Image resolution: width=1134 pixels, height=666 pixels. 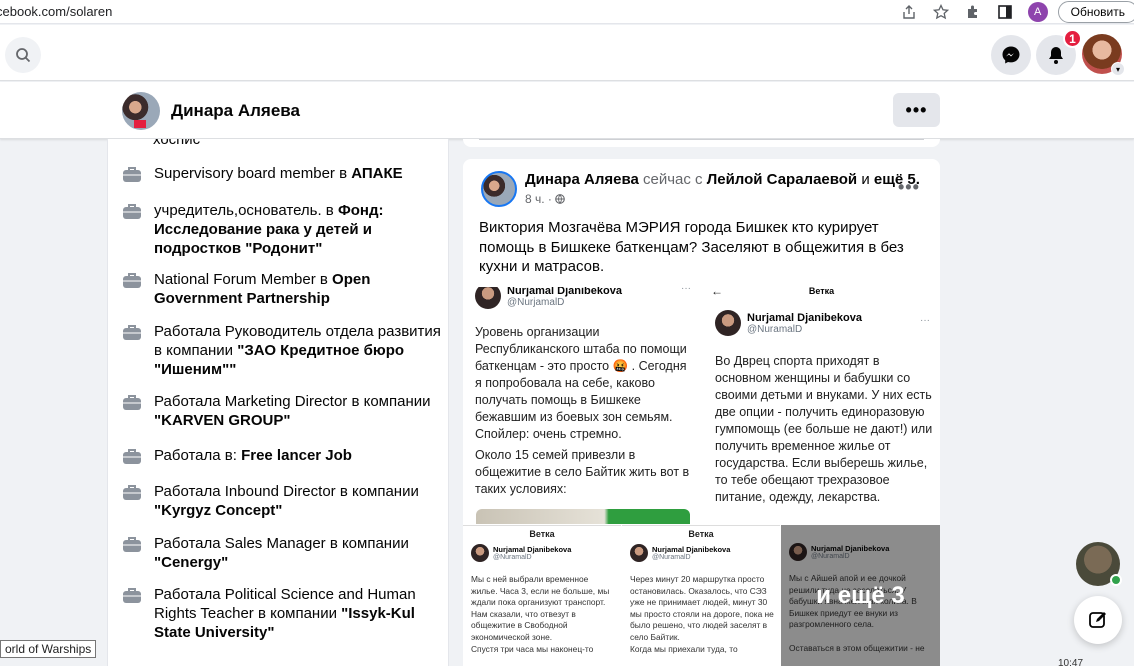 I want to click on post-status-text: сейчас с, so click(x=672, y=179).